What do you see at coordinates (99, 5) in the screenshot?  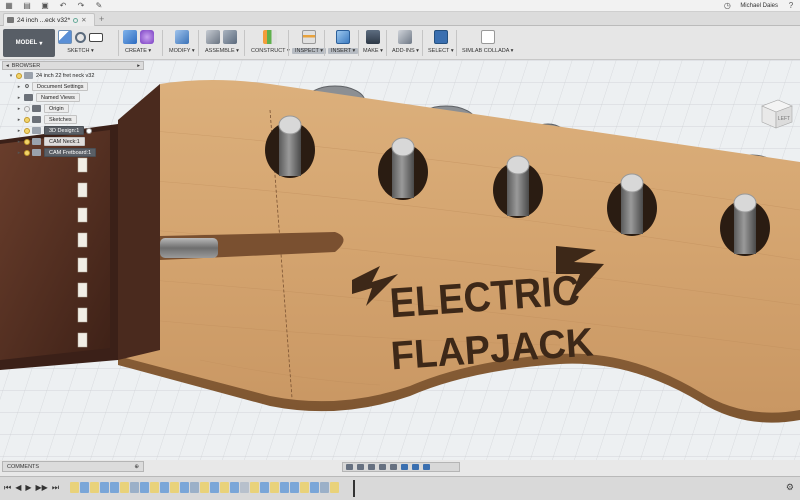 I see `extensions-icon: ✎` at bounding box center [99, 5].